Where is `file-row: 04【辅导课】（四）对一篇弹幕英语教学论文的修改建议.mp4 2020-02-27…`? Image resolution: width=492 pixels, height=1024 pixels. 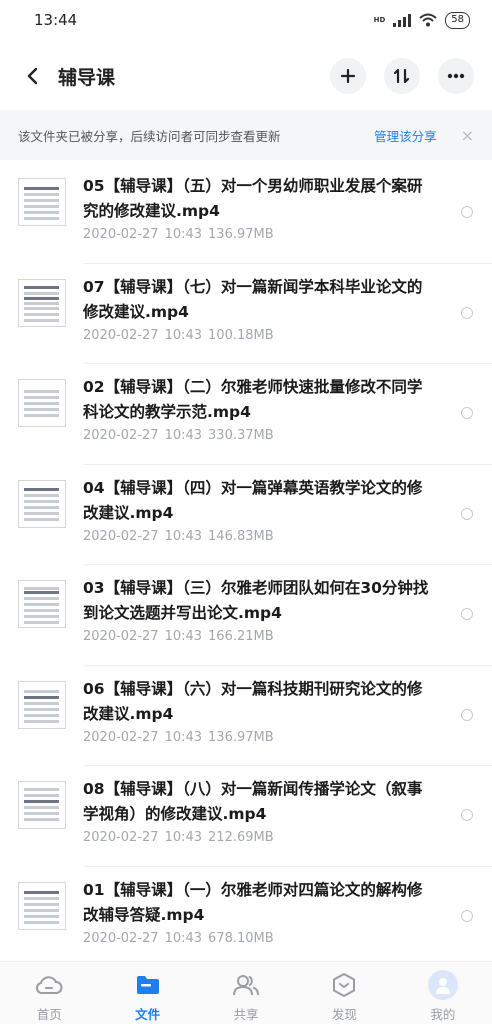
file-row: 04【辅导课】（四）对一篇弹幕英语教学论文的修改建议.mp4 2020-02-27… is located at coordinates (246, 515).